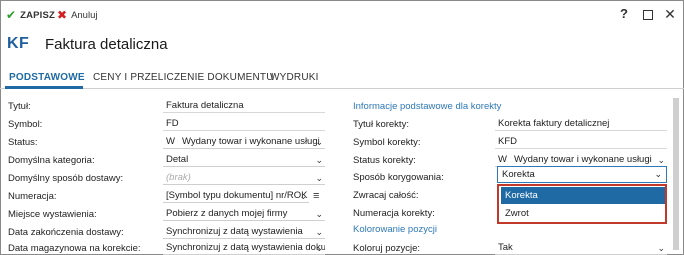  I want to click on sposob-korygowania-select: Korekta ⌄, so click(582, 174).